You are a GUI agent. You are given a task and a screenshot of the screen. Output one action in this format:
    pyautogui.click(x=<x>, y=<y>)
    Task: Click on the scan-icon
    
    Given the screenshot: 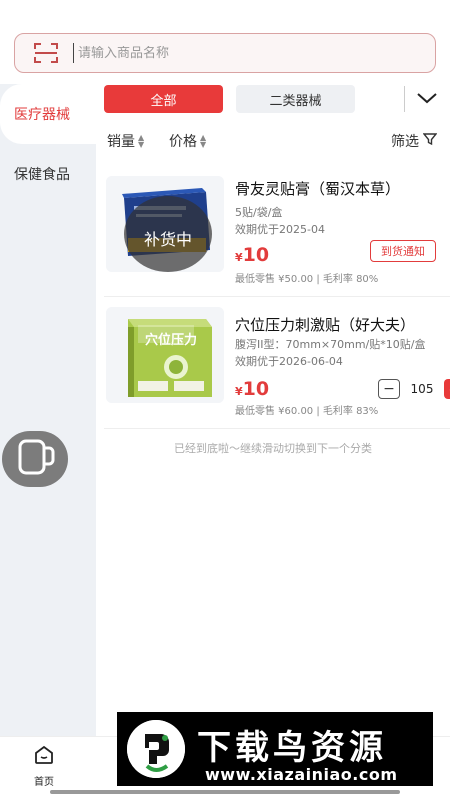 What is the action you would take?
    pyautogui.click(x=46, y=53)
    